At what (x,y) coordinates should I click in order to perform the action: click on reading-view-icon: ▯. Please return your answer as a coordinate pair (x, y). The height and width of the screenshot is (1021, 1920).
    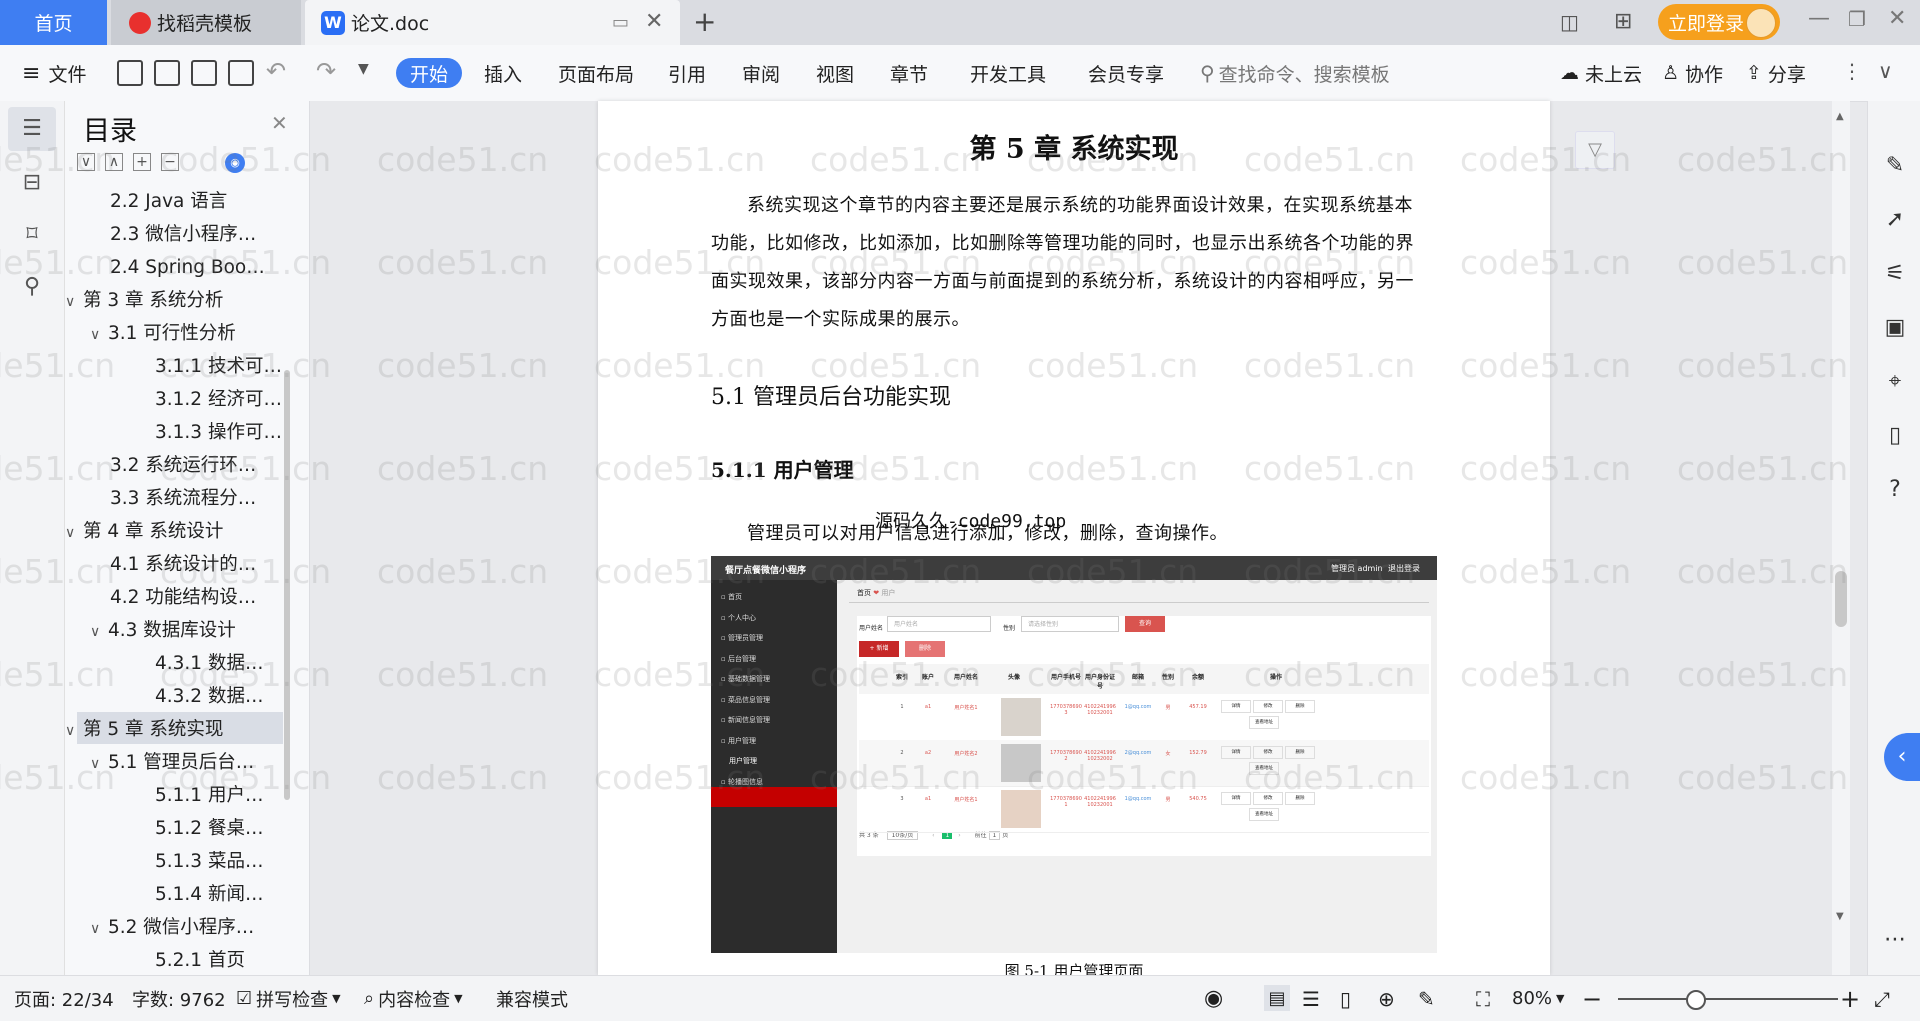
    Looking at the image, I should click on (1345, 998).